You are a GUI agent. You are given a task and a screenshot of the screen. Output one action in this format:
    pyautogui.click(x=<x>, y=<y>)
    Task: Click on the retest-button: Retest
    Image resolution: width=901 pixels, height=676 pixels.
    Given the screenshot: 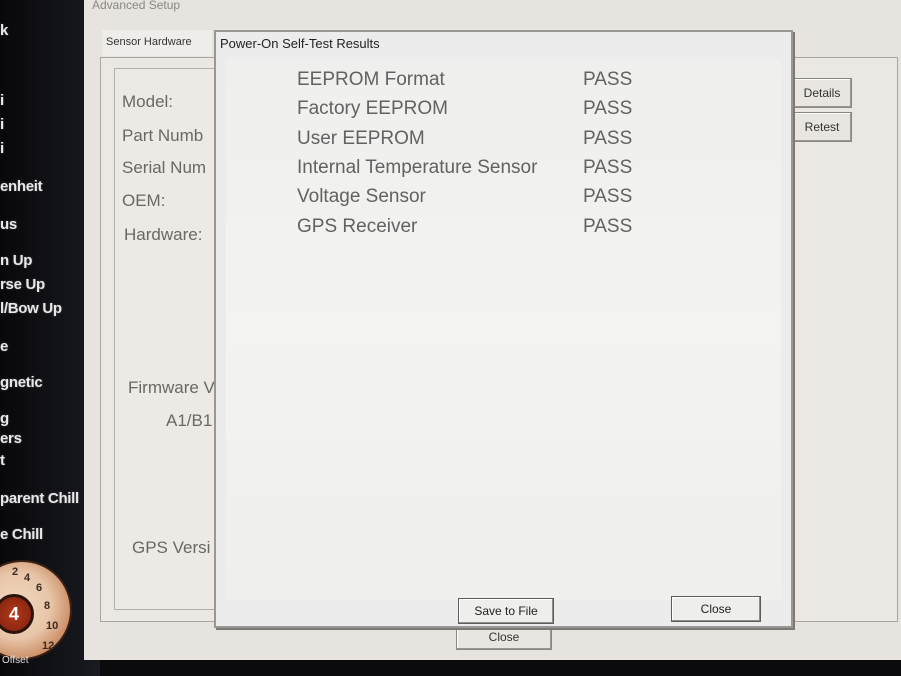 What is the action you would take?
    pyautogui.click(x=822, y=127)
    